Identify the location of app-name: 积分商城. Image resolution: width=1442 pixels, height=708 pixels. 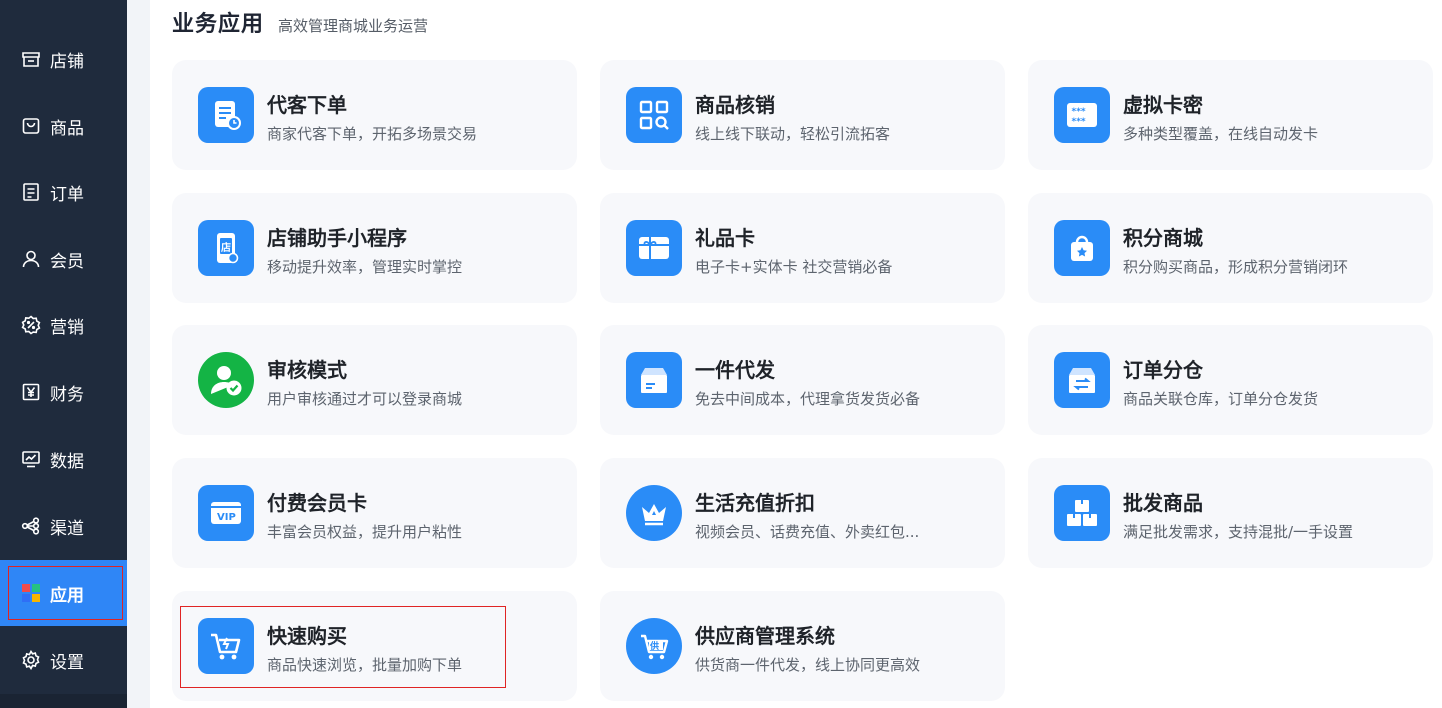
(1163, 238).